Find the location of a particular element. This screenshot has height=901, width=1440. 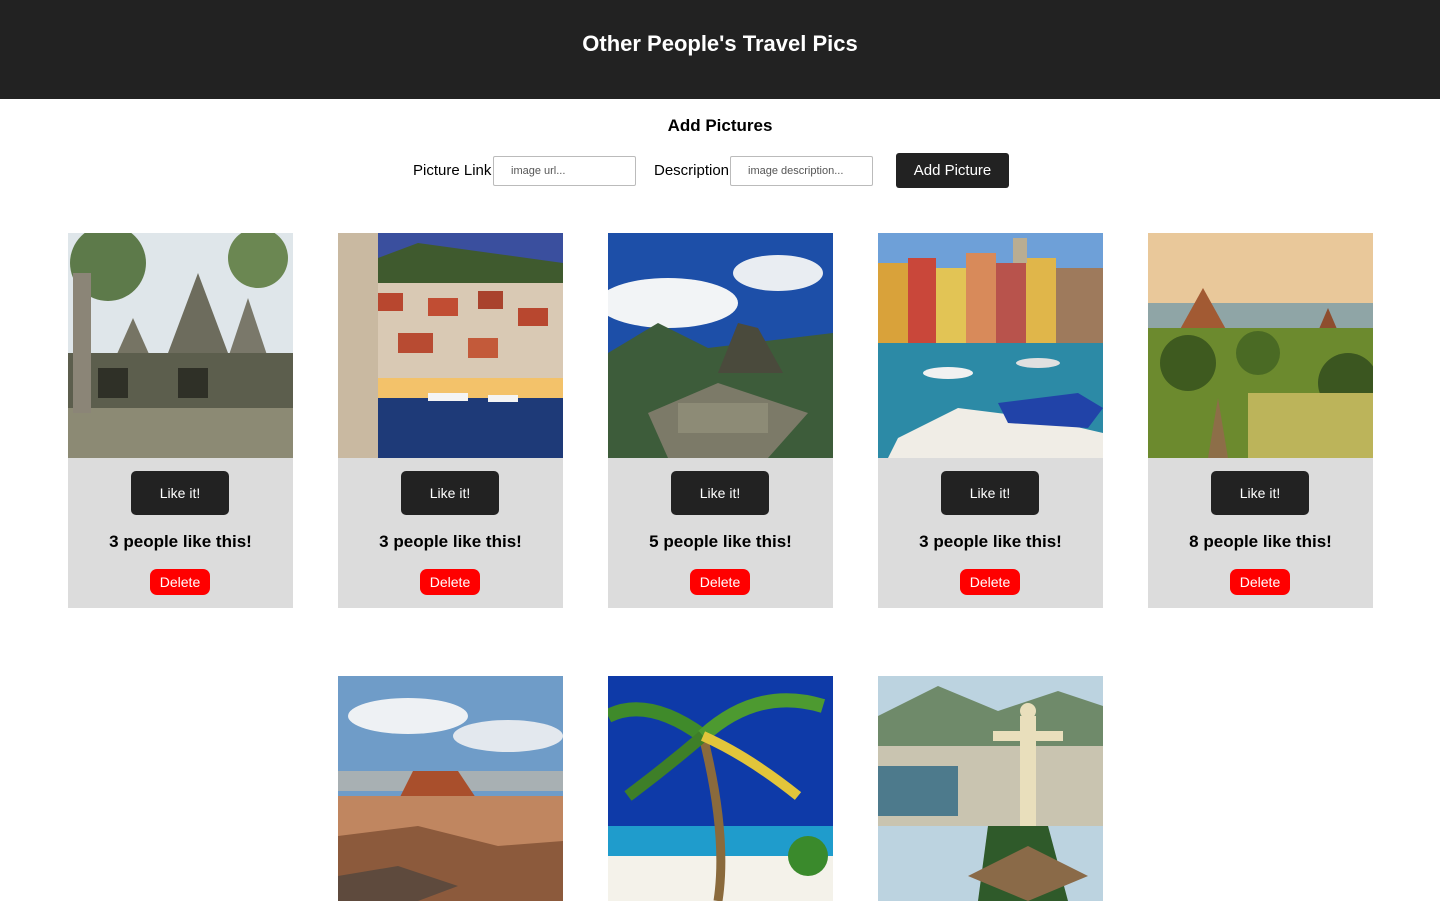

travel-photo-colorful-harbor is located at coordinates (990, 345).